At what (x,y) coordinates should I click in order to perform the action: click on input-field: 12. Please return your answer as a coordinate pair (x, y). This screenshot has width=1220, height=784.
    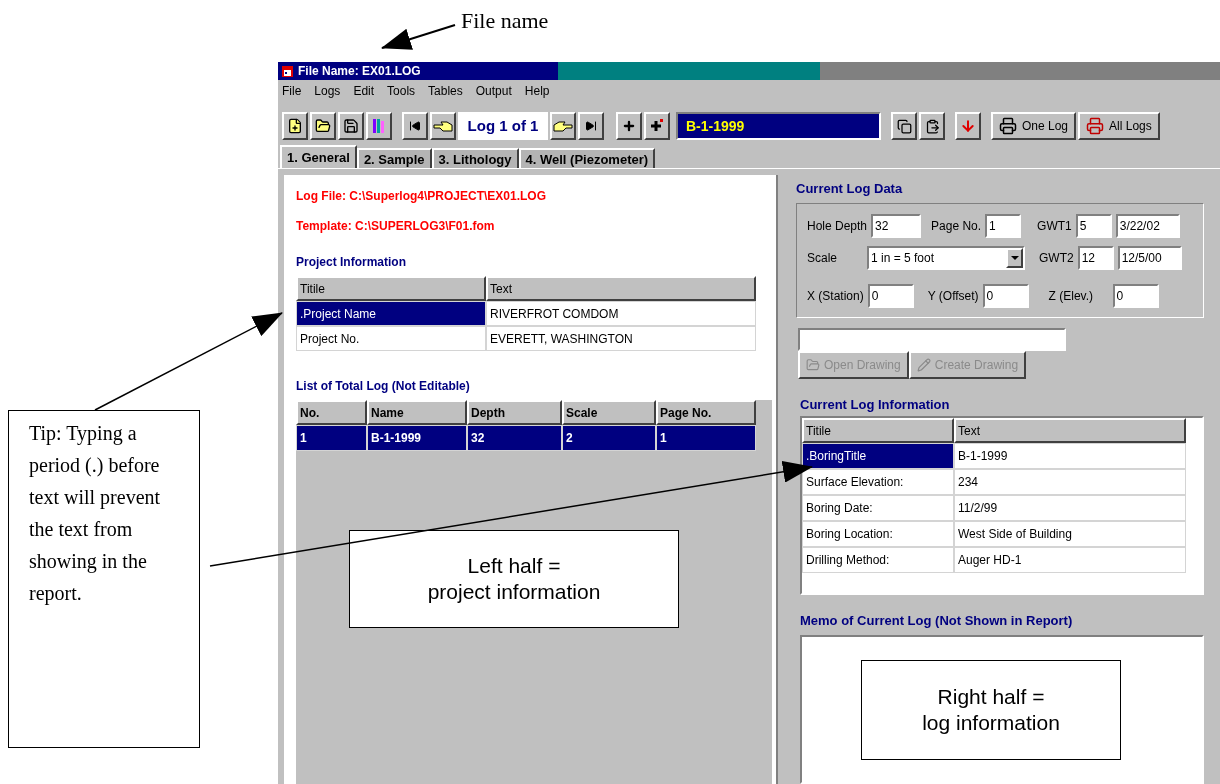
    Looking at the image, I should click on (1095, 257).